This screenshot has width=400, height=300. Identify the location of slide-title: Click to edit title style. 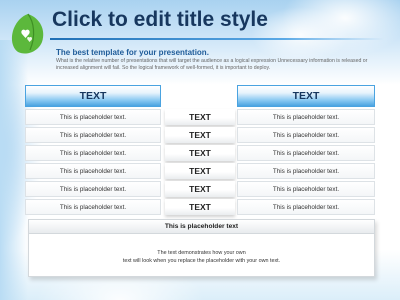
(222, 23).